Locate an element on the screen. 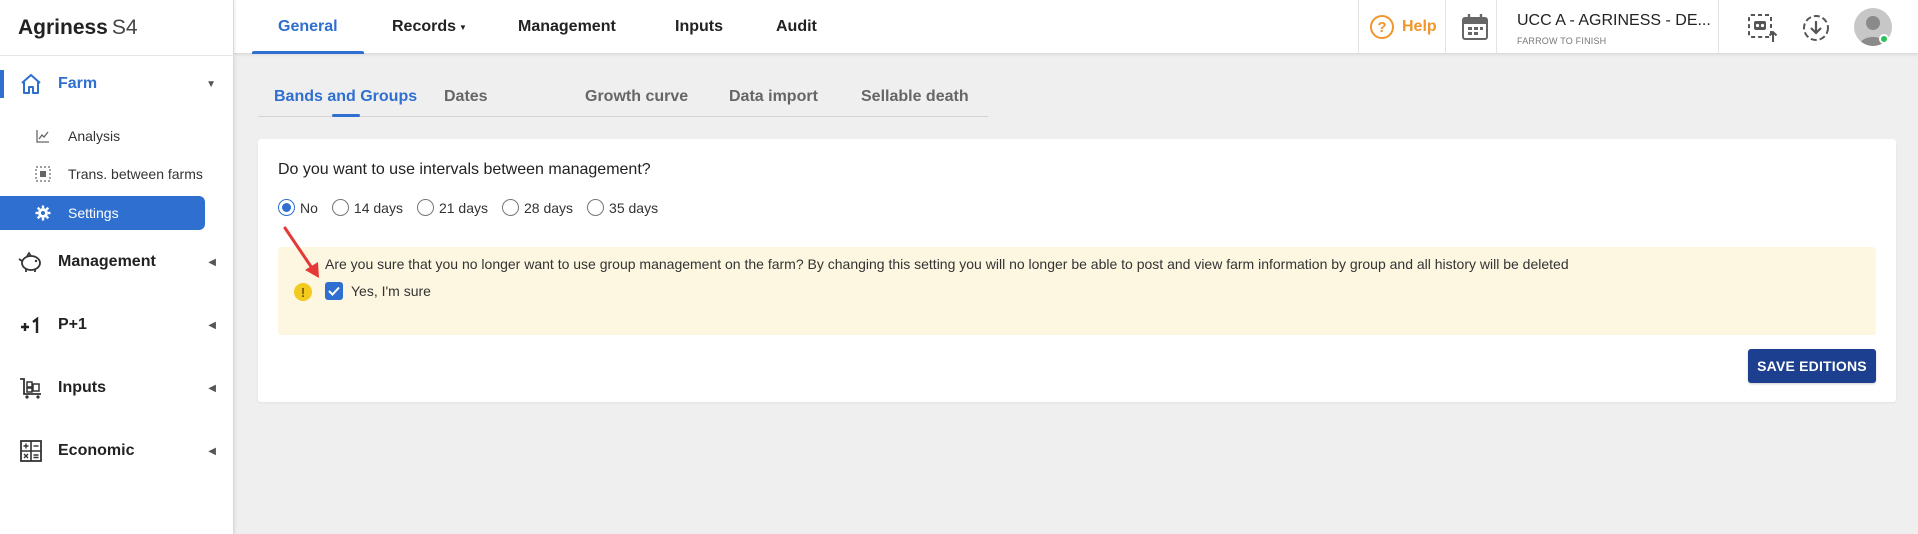 Image resolution: width=1918 pixels, height=534 pixels. sidebar-item-economic: Economic ◀ is located at coordinates (117, 451).